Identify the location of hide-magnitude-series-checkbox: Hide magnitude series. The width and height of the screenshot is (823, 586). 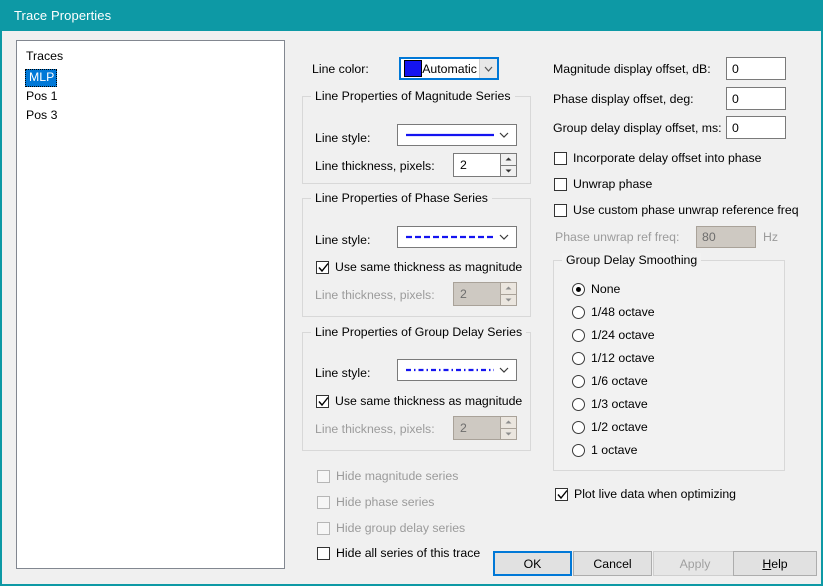
(387, 476).